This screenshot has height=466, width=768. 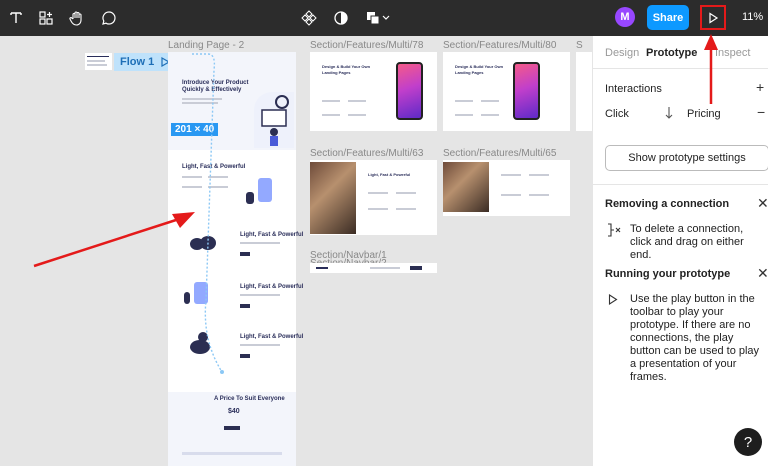 I want to click on boolean-ops-icon, so click(x=378, y=18).